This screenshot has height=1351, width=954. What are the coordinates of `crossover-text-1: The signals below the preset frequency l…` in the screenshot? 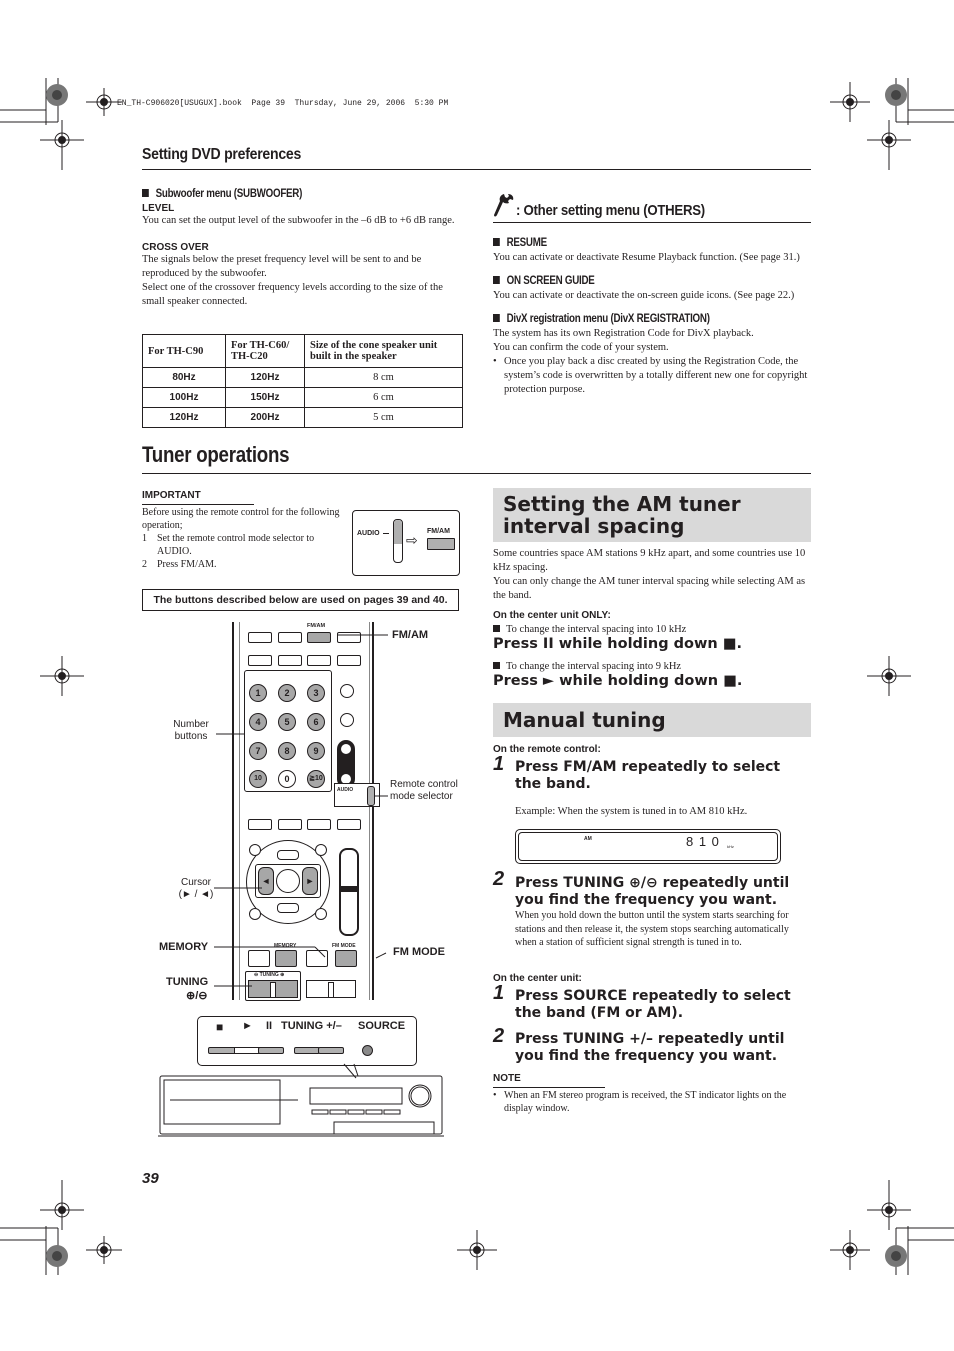 It's located at (282, 266).